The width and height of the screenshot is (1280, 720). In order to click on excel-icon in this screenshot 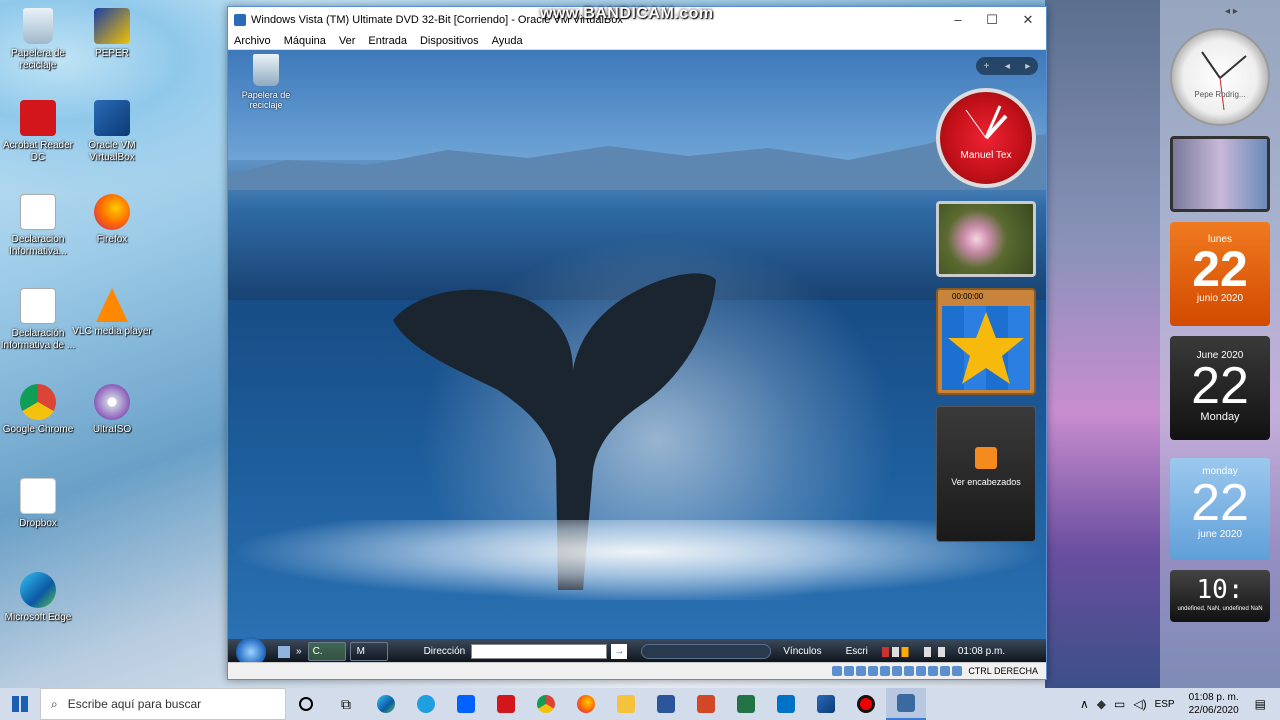, I will do `click(746, 704)`.